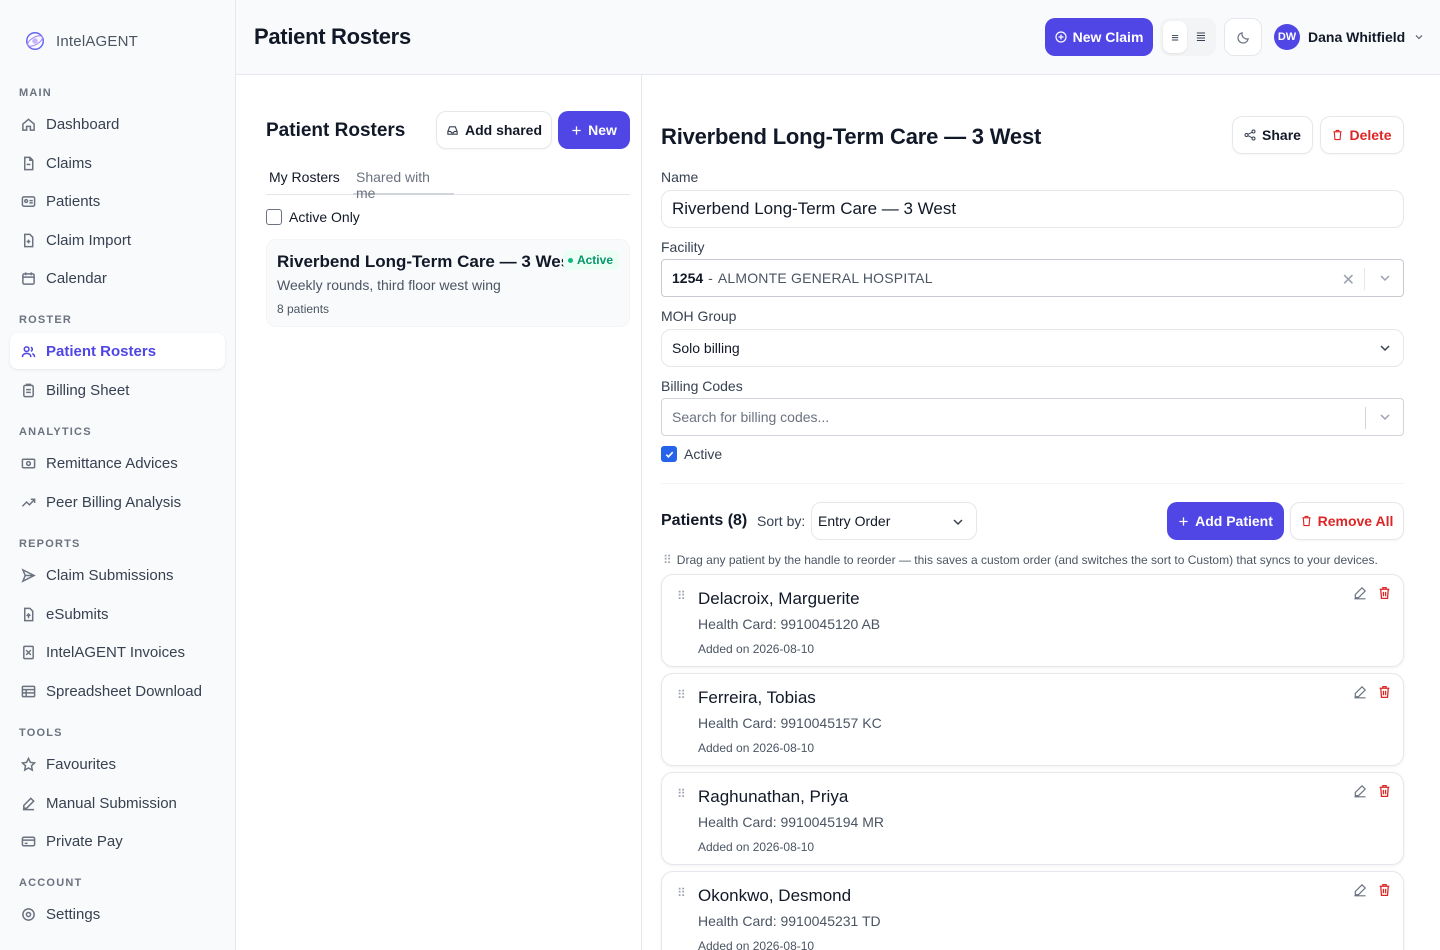 The height and width of the screenshot is (950, 1440). Describe the element at coordinates (704, 520) in the screenshot. I see `patients-title: Patients (8)` at that location.